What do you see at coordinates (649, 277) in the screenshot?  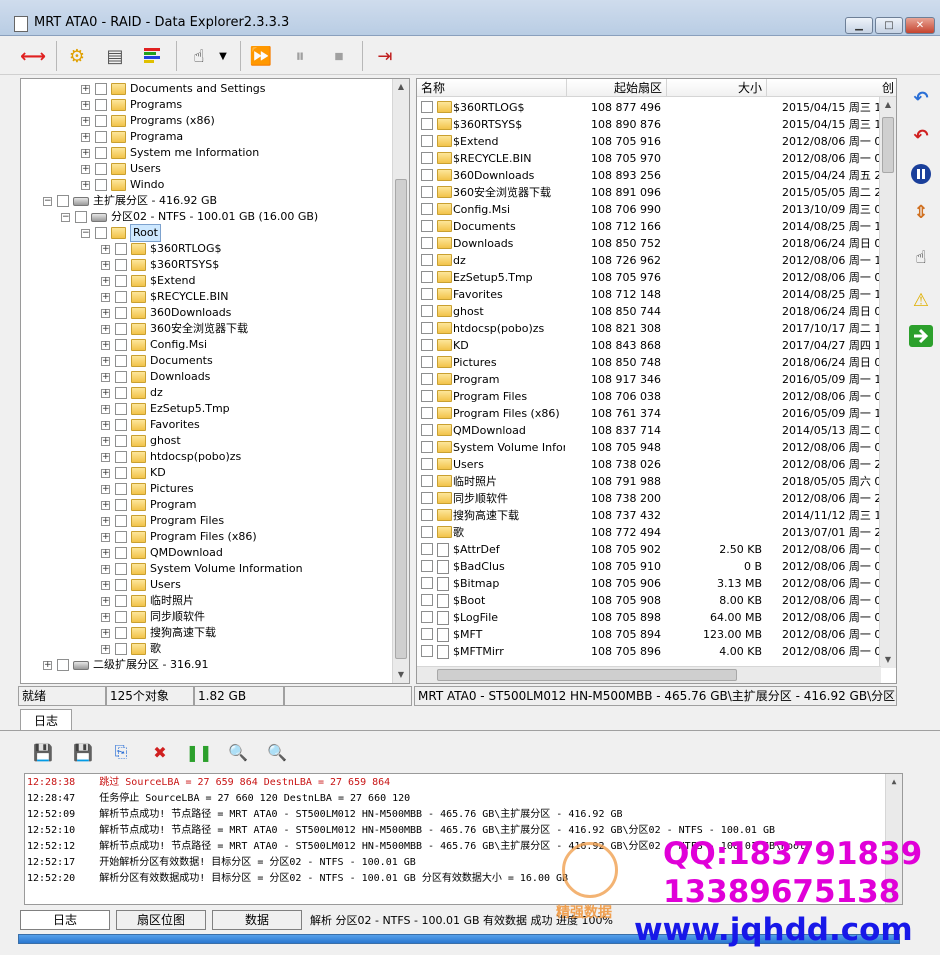 I see `list-row: EzSetup5.Tmp 108 705 976 2012/08/06 周一 09` at bounding box center [649, 277].